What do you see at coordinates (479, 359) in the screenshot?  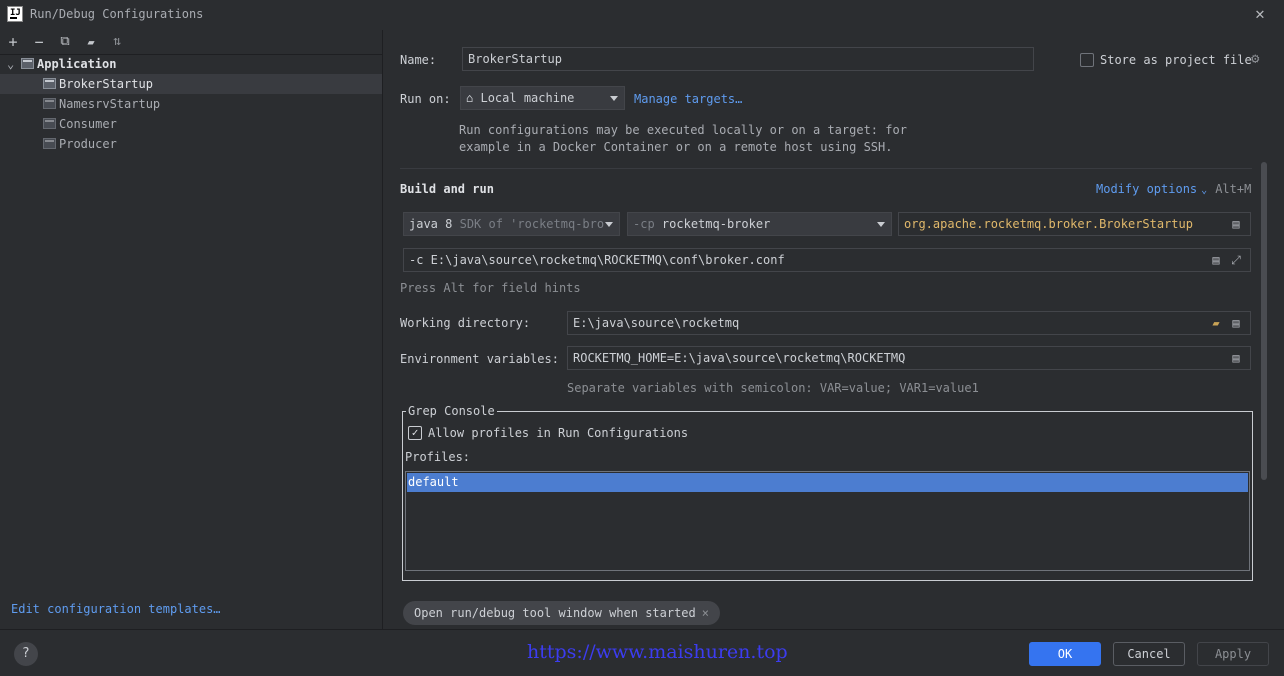 I see `environment-variables-label: Environment variables:` at bounding box center [479, 359].